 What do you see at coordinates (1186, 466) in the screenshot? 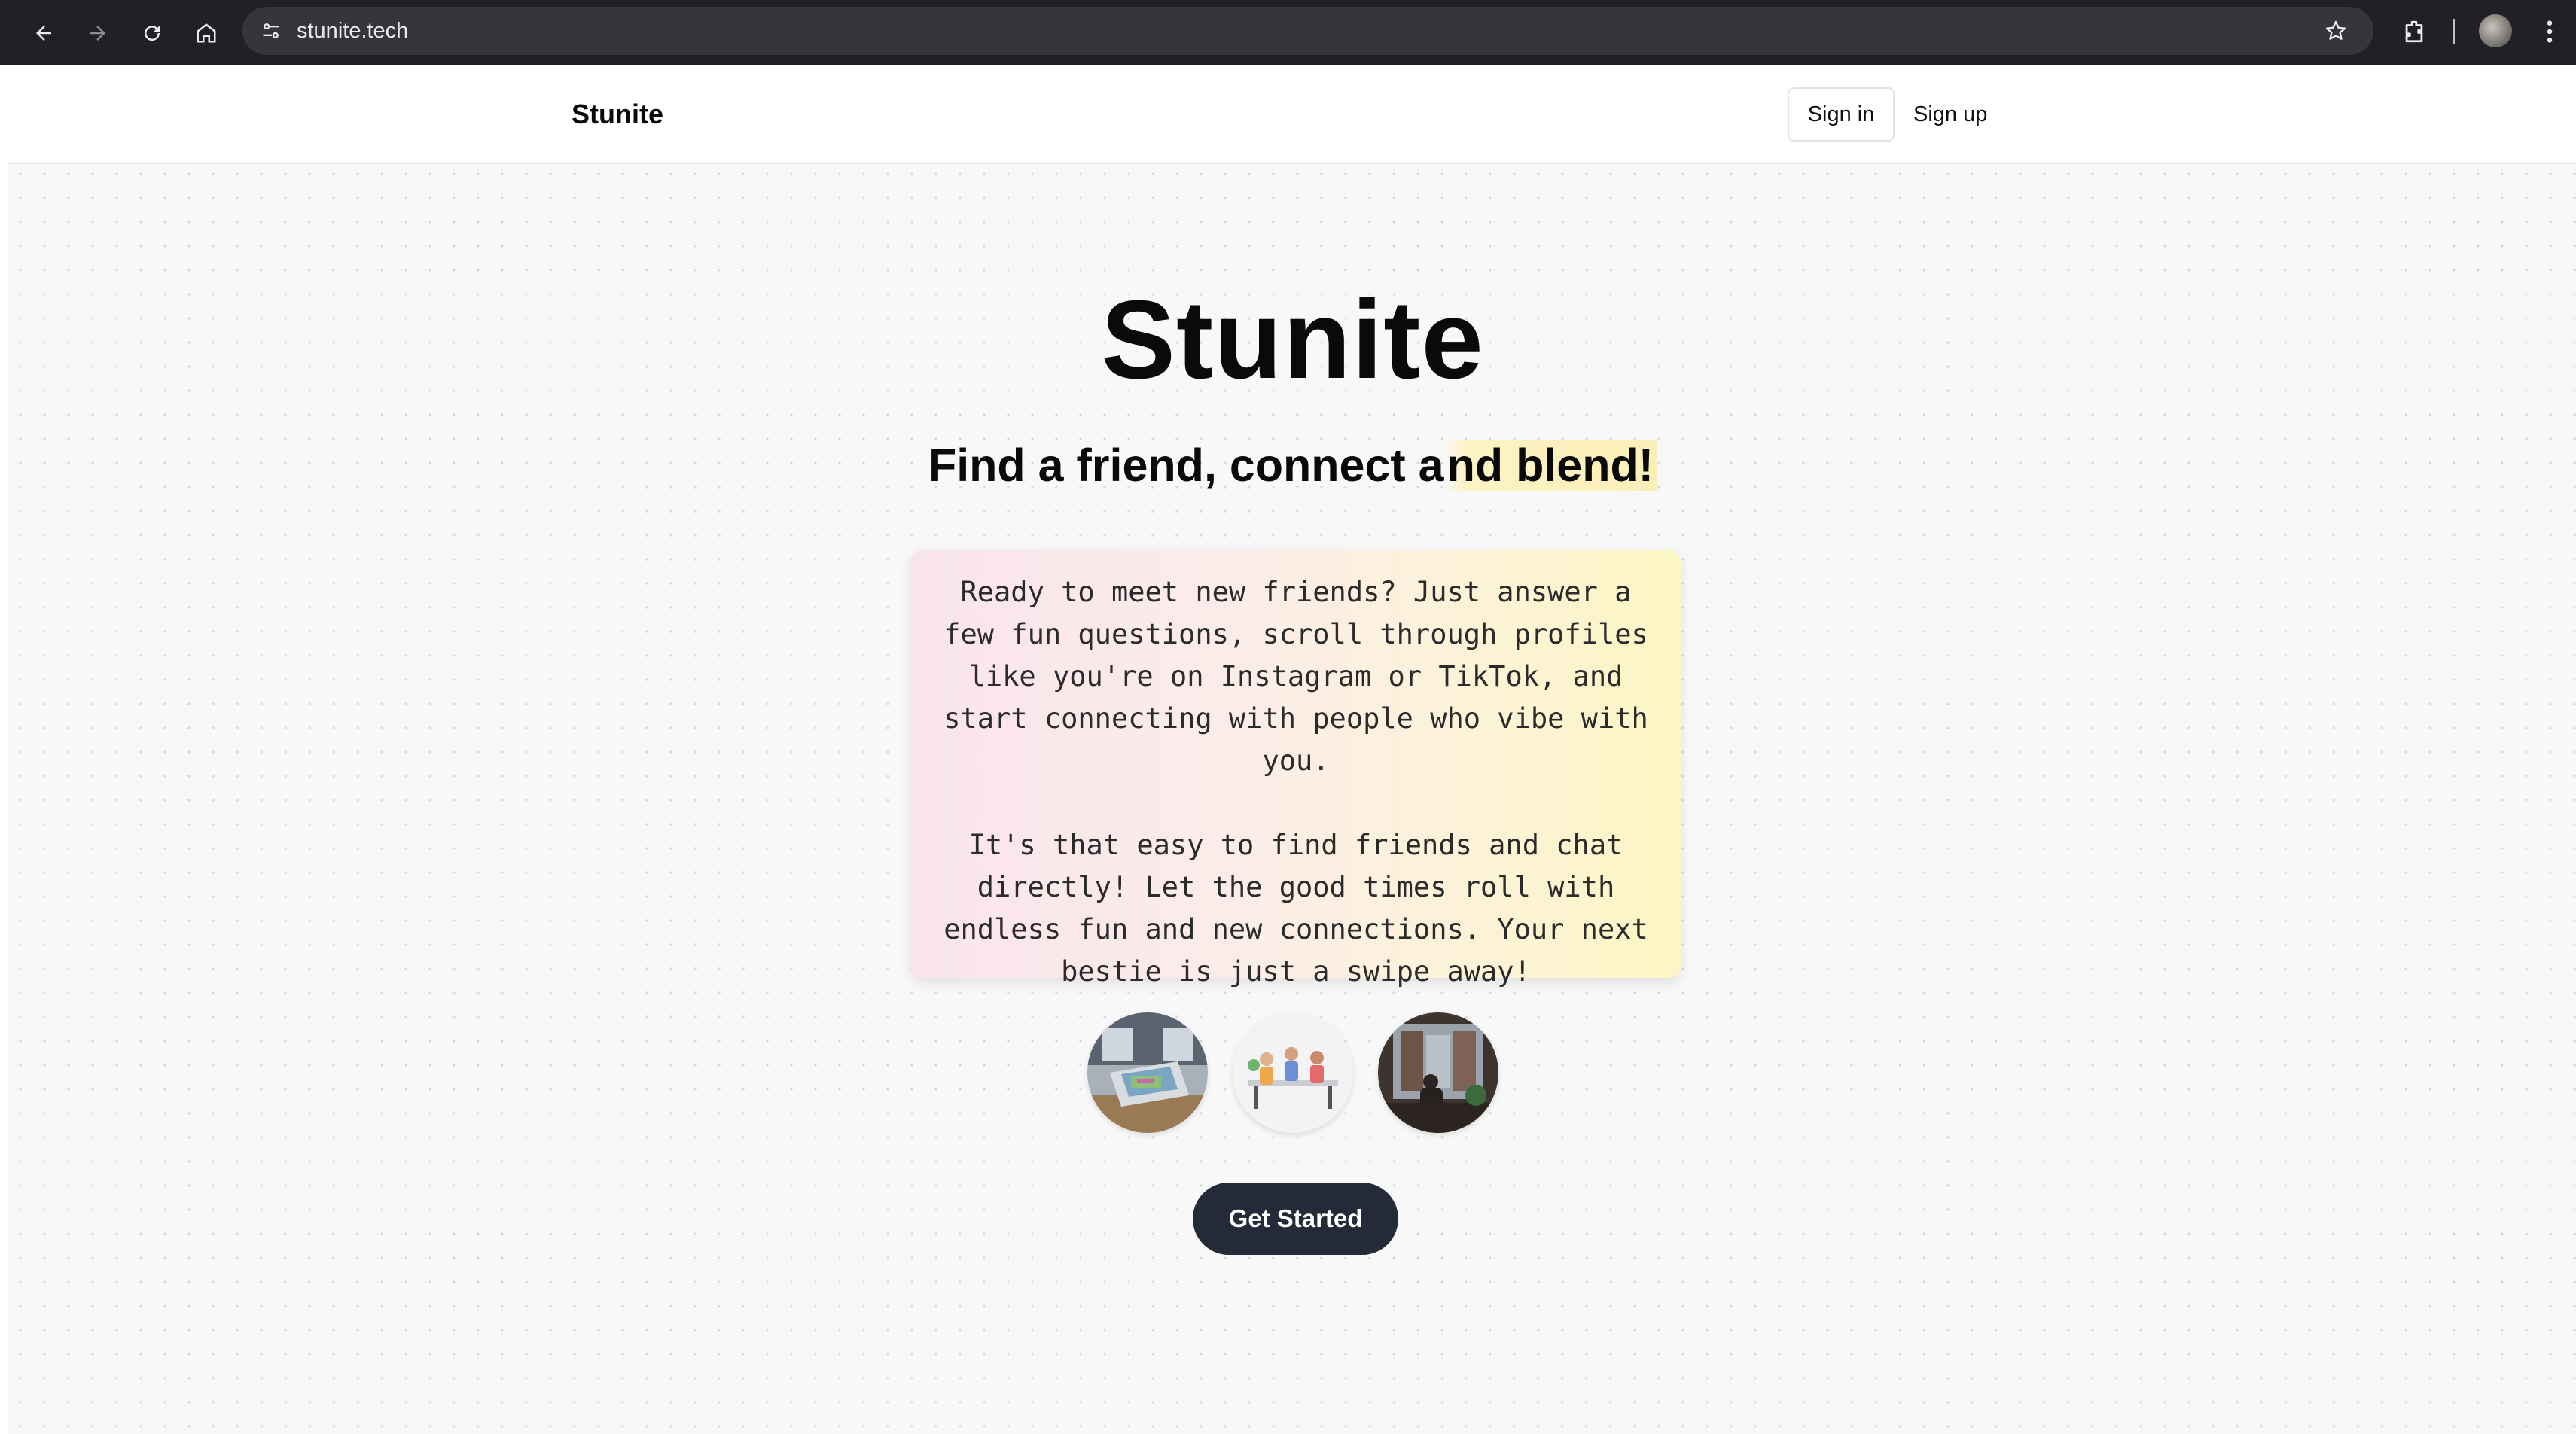
I see `tagline-text: Find a friend, connect a` at bounding box center [1186, 466].